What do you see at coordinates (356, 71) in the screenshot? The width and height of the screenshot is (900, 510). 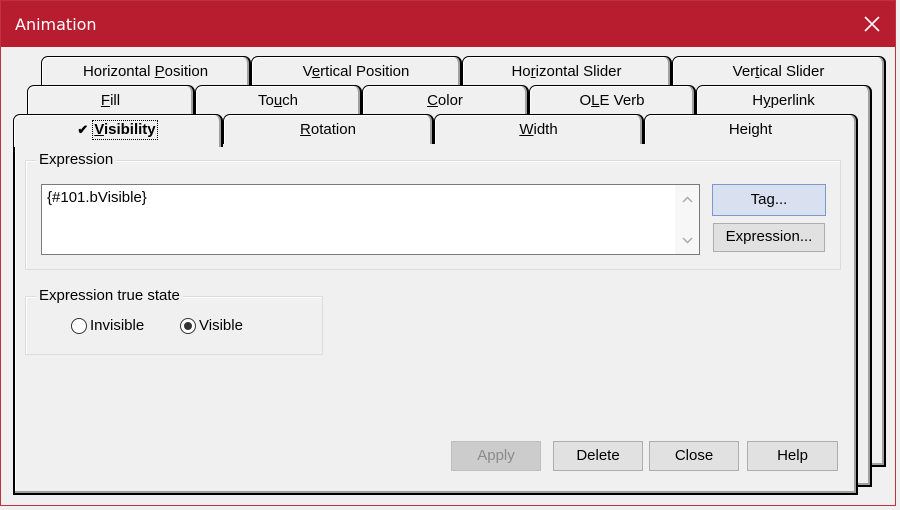 I see `tab-vertical-position: Vertical Position` at bounding box center [356, 71].